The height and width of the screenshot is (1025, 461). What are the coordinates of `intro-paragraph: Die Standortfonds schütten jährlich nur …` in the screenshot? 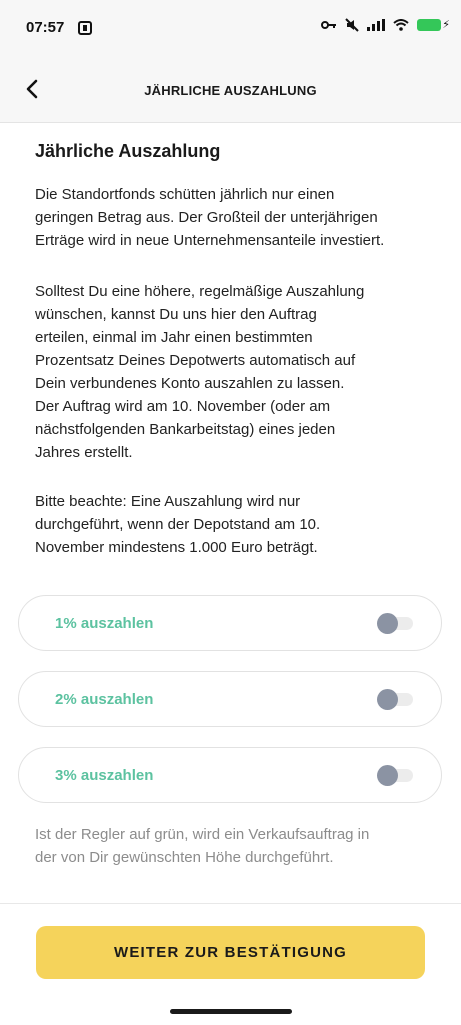 It's located at (210, 217).